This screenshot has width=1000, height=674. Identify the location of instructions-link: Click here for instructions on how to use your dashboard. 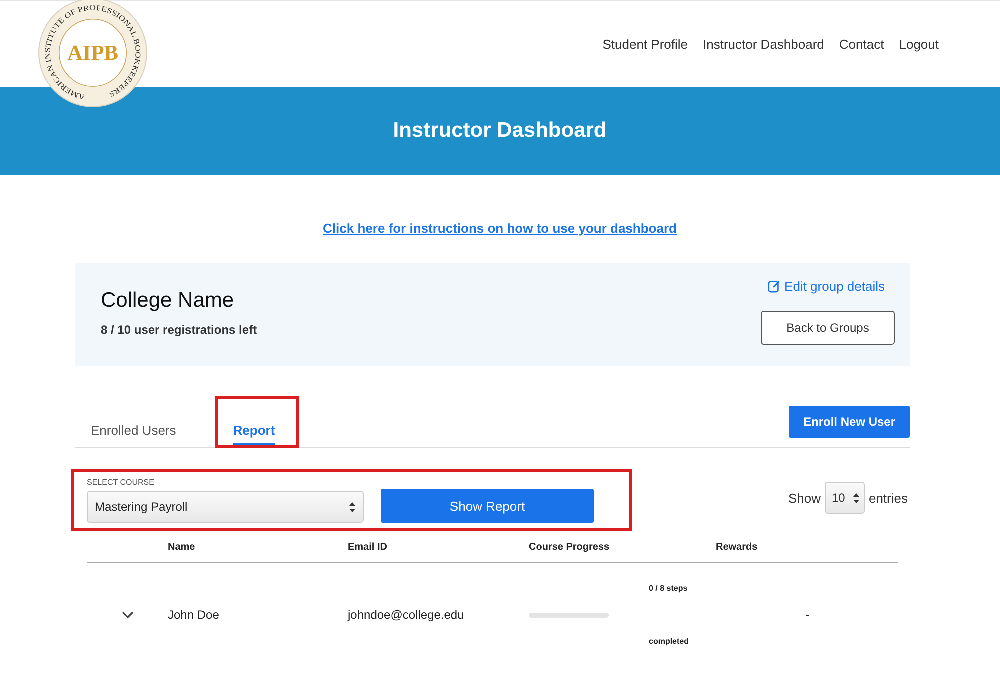
(500, 228).